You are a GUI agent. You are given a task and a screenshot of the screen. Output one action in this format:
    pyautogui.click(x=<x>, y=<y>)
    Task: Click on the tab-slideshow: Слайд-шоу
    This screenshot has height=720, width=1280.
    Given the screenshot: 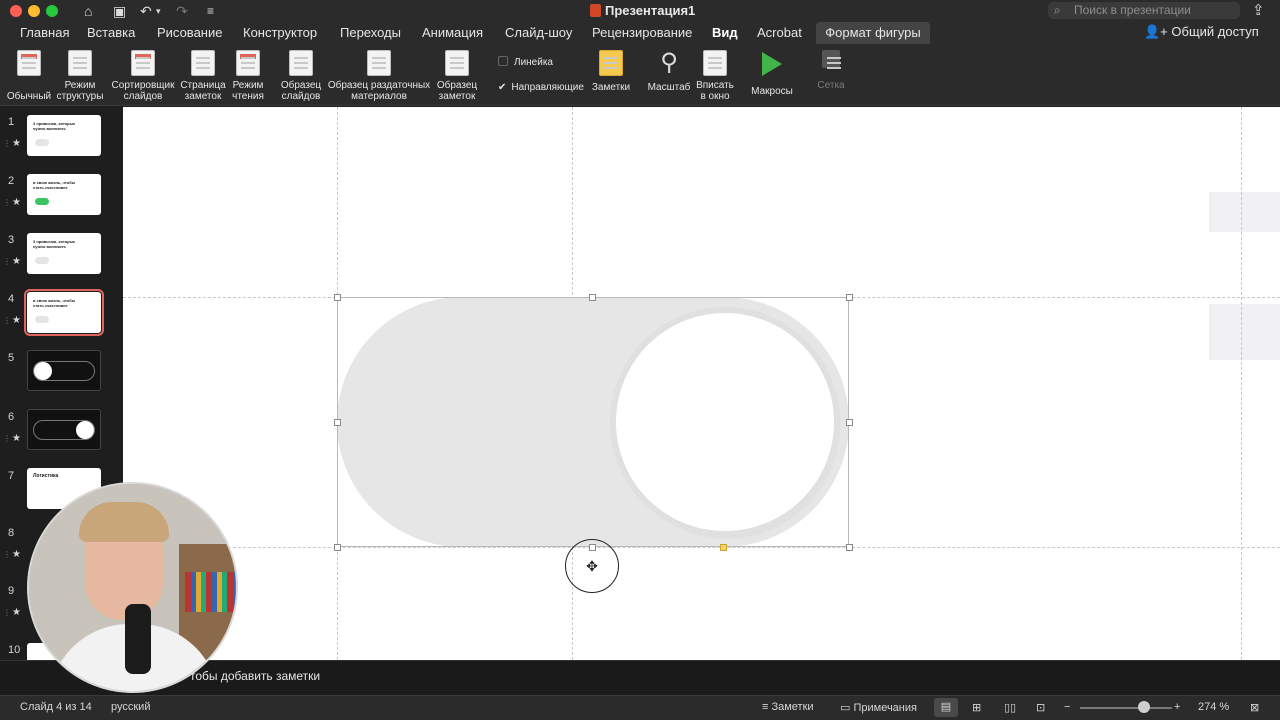 What is the action you would take?
    pyautogui.click(x=538, y=32)
    